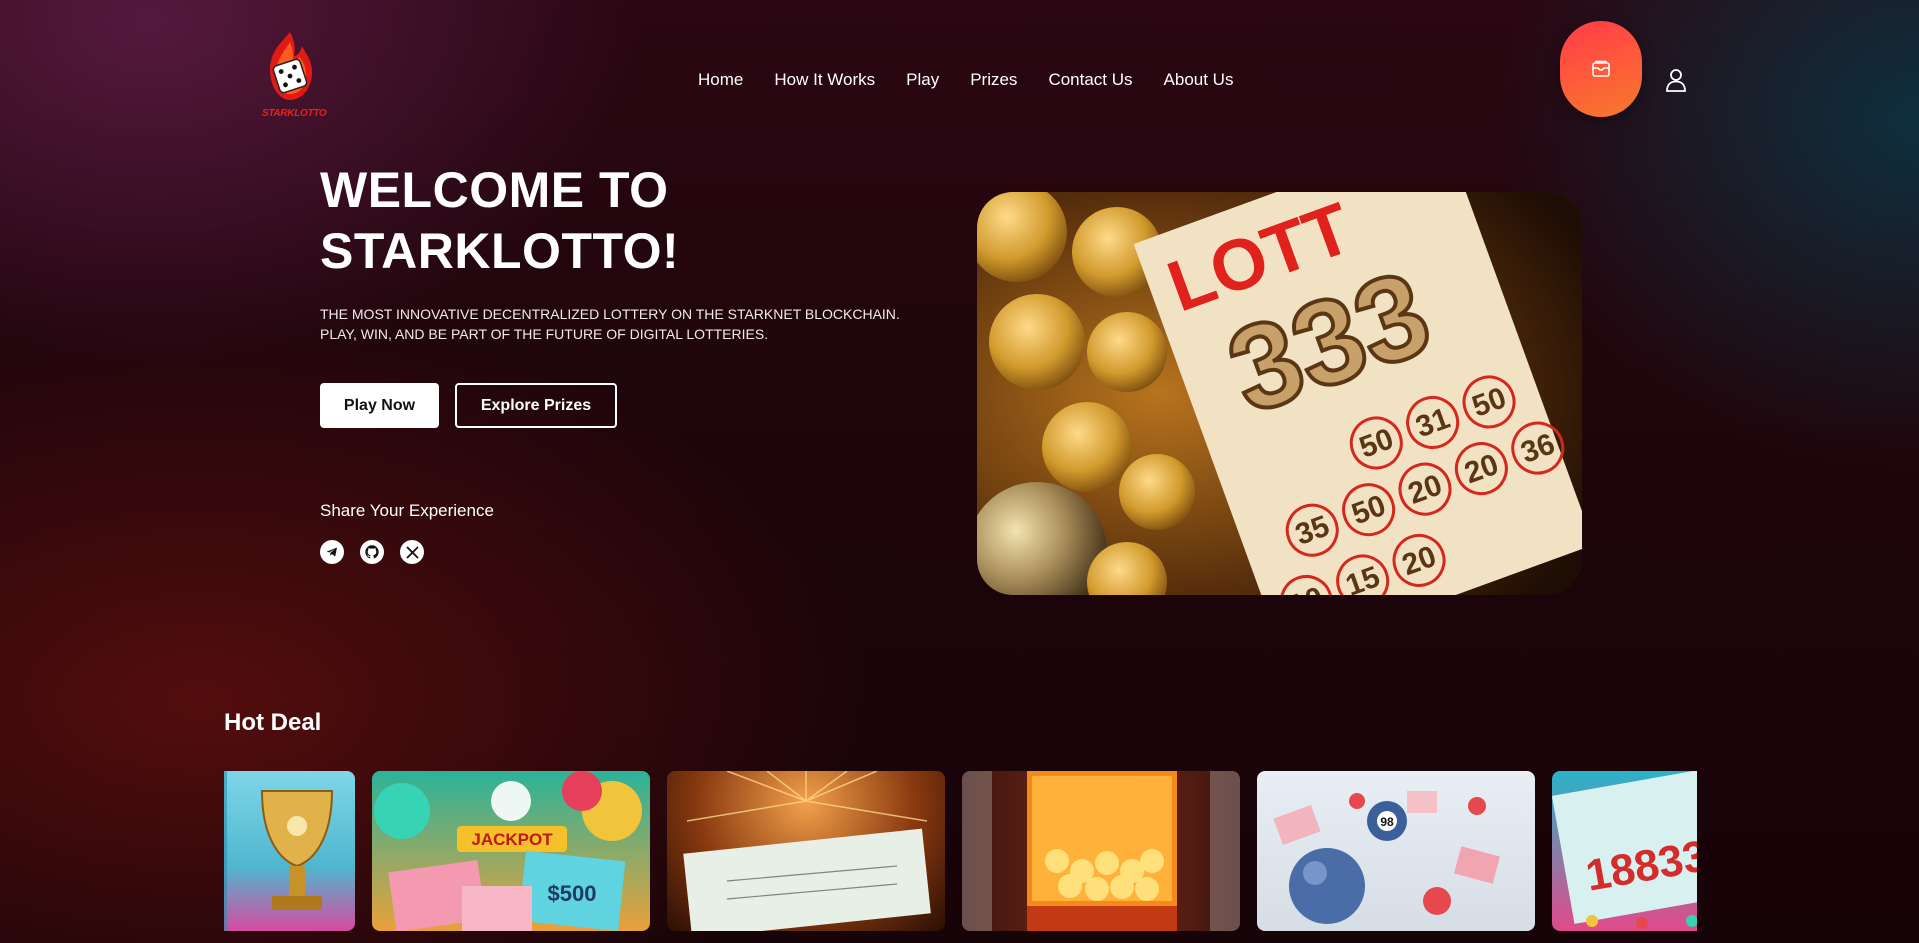  What do you see at coordinates (494, 190) in the screenshot?
I see `hero-title-line1: WELCOME TO` at bounding box center [494, 190].